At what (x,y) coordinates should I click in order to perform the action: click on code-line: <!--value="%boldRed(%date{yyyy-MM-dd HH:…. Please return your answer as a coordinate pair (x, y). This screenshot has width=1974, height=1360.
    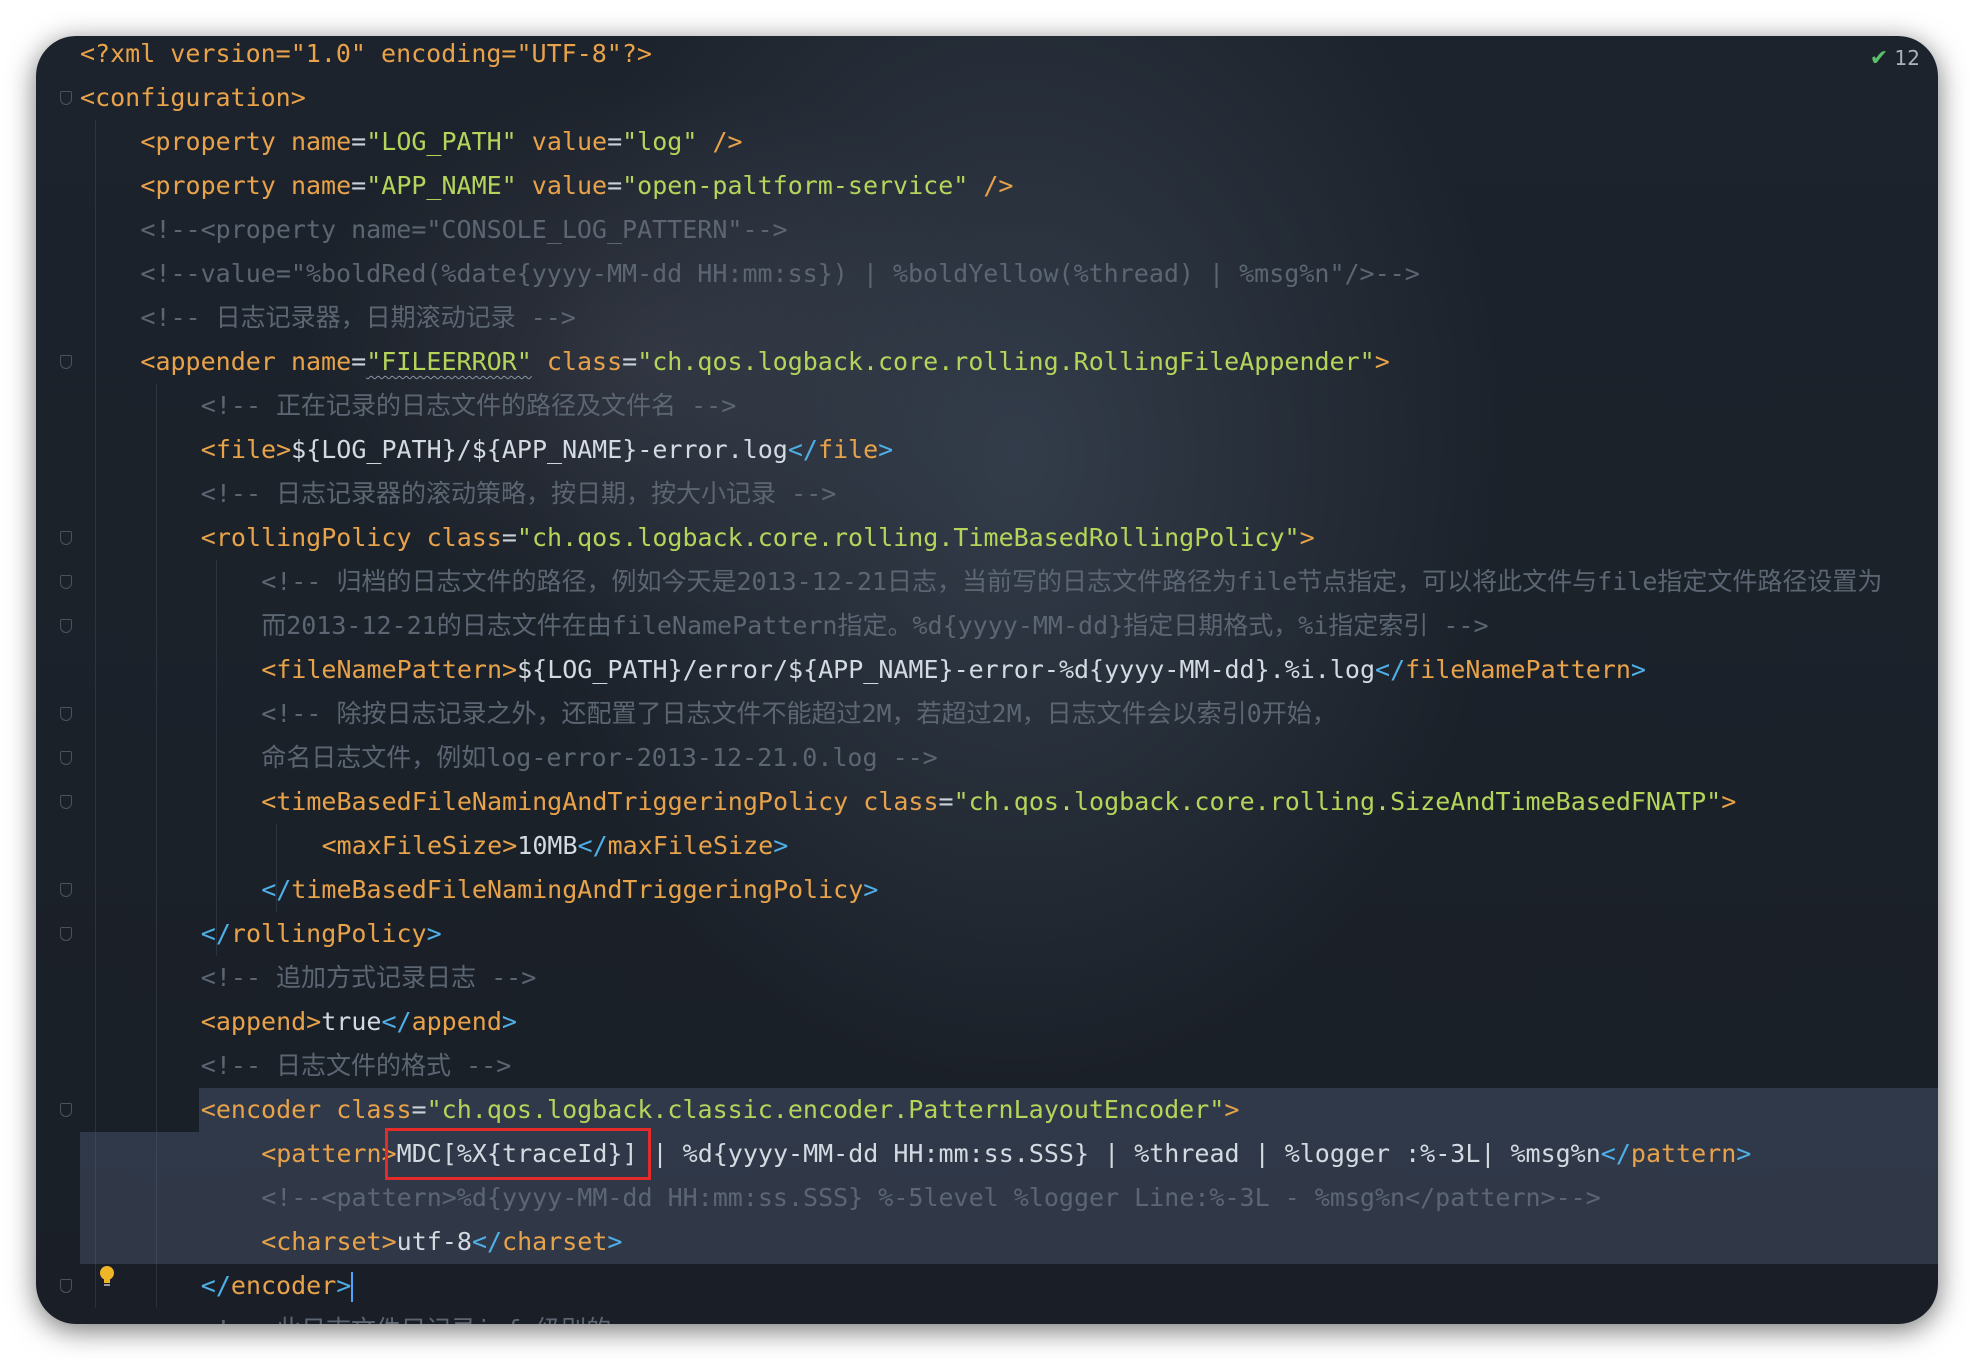
    Looking at the image, I should click on (1009, 274).